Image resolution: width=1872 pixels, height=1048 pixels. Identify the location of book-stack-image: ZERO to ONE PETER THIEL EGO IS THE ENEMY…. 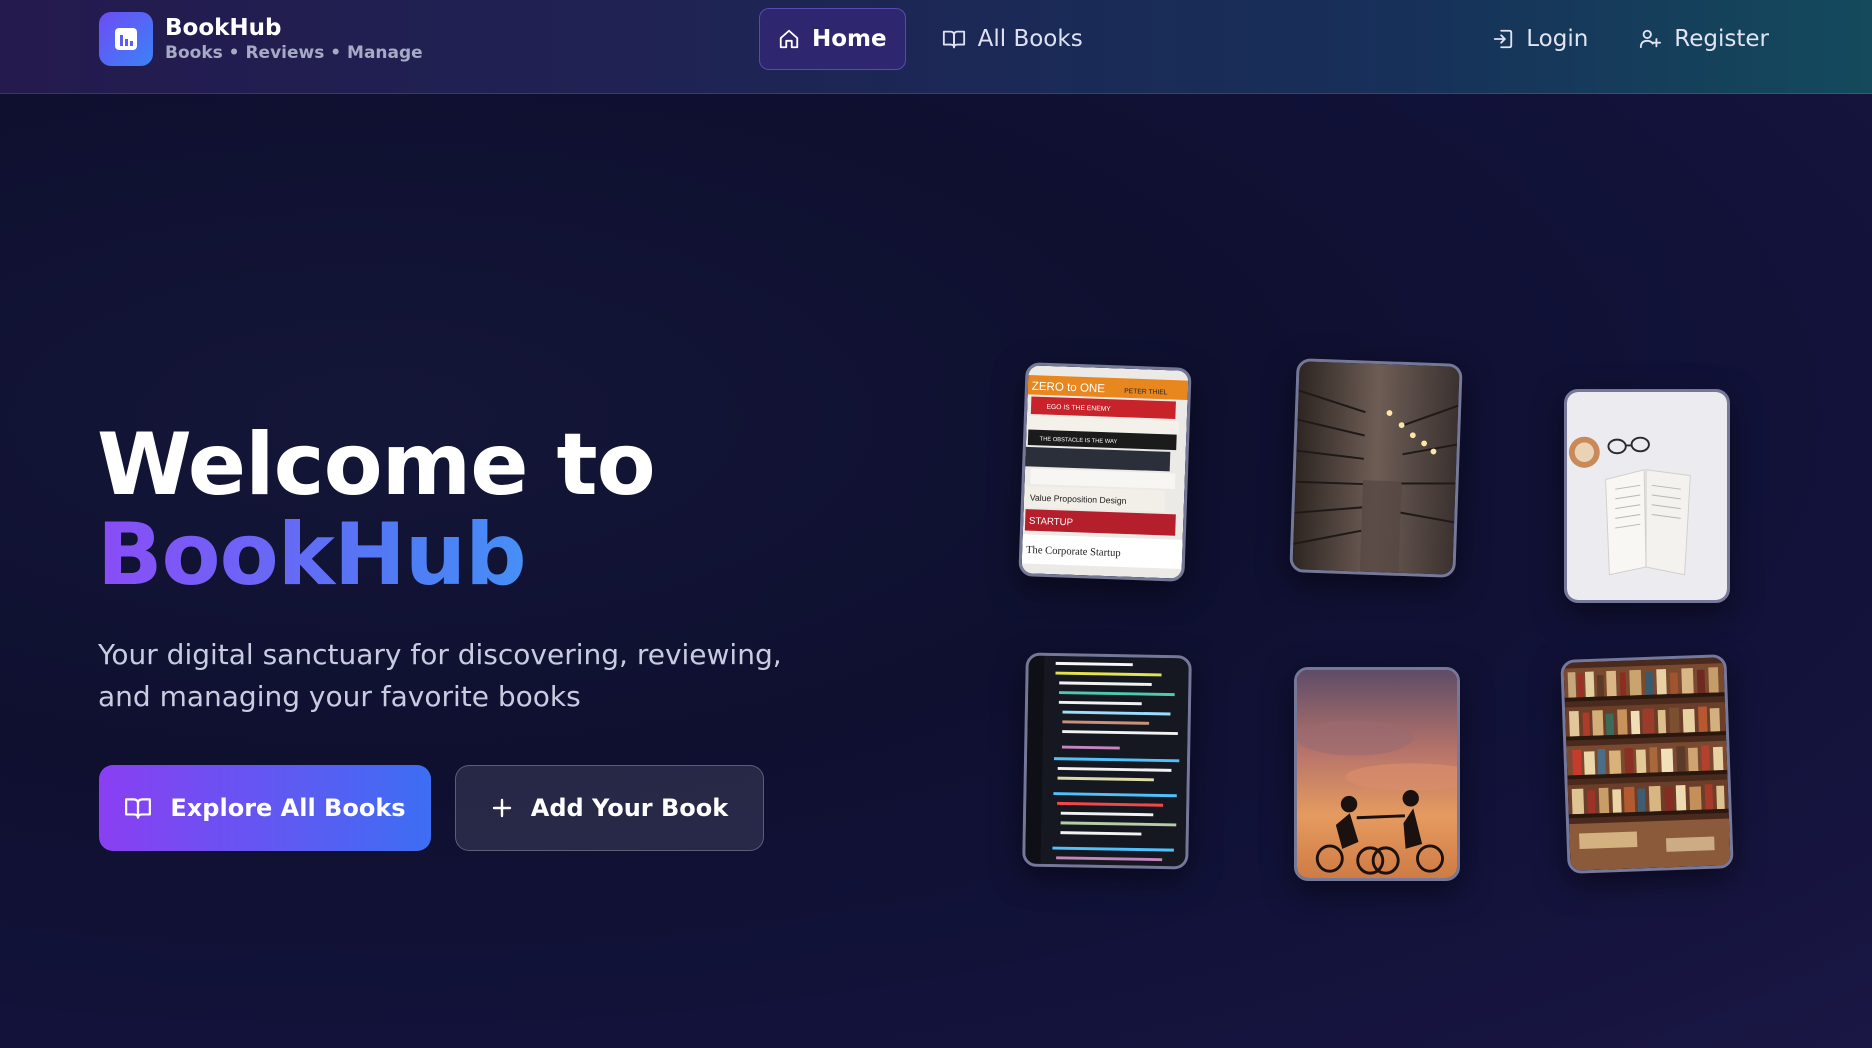
(1105, 472).